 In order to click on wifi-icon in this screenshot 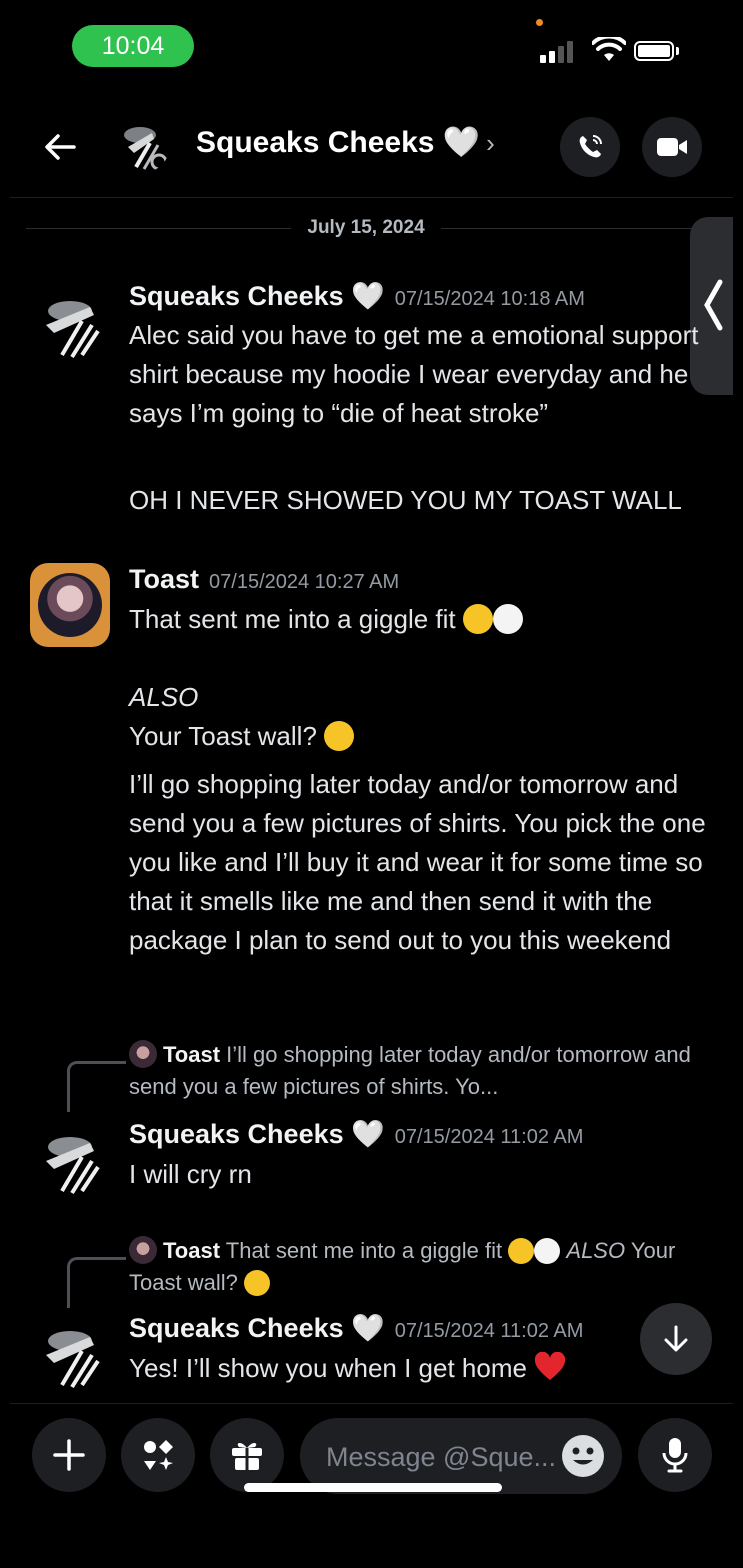, I will do `click(609, 49)`.